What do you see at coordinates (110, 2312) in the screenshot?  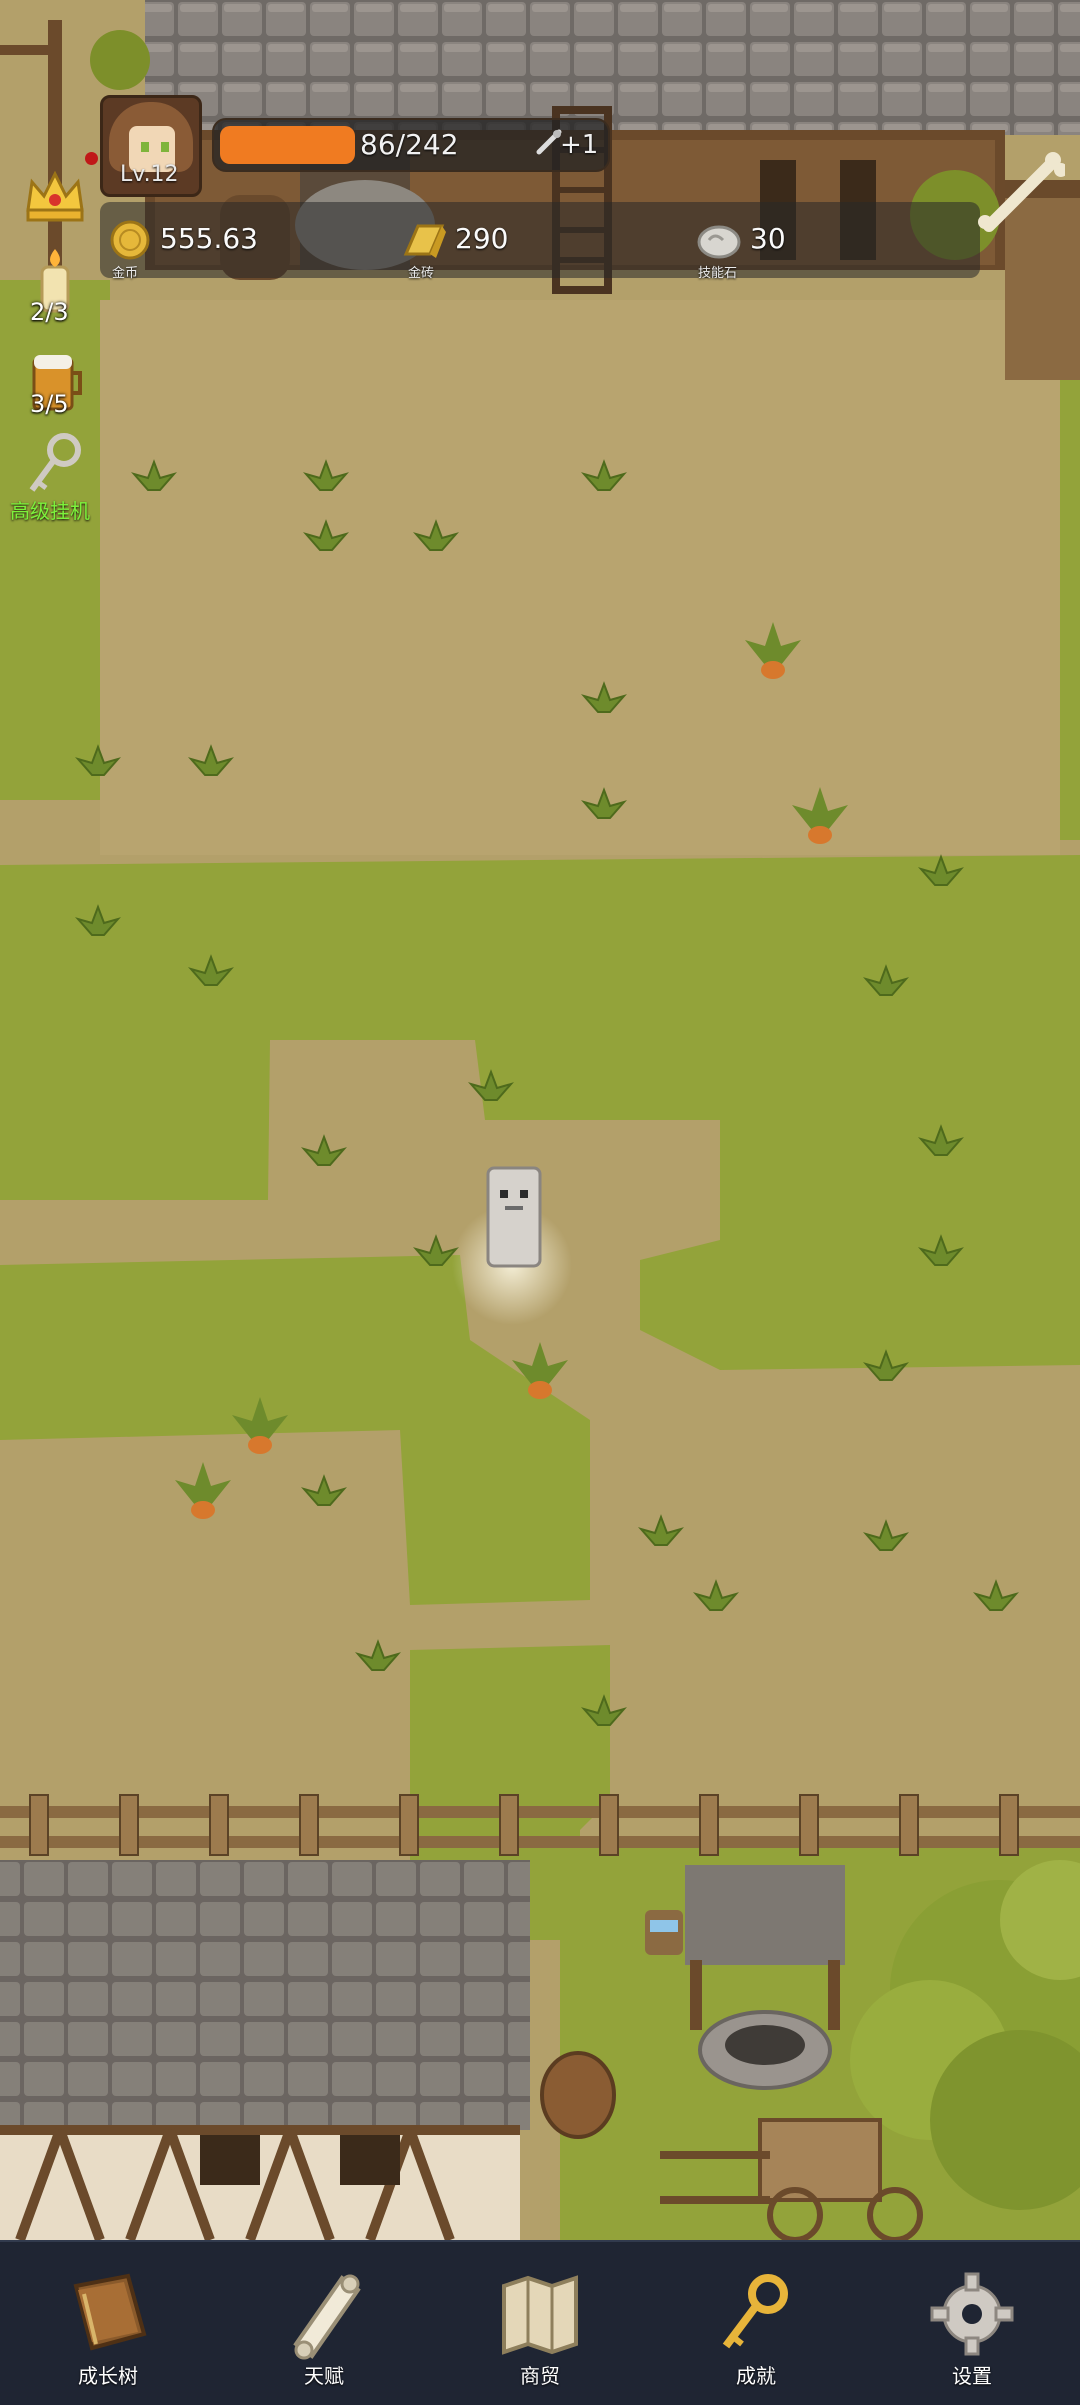 I see `book-icon` at bounding box center [110, 2312].